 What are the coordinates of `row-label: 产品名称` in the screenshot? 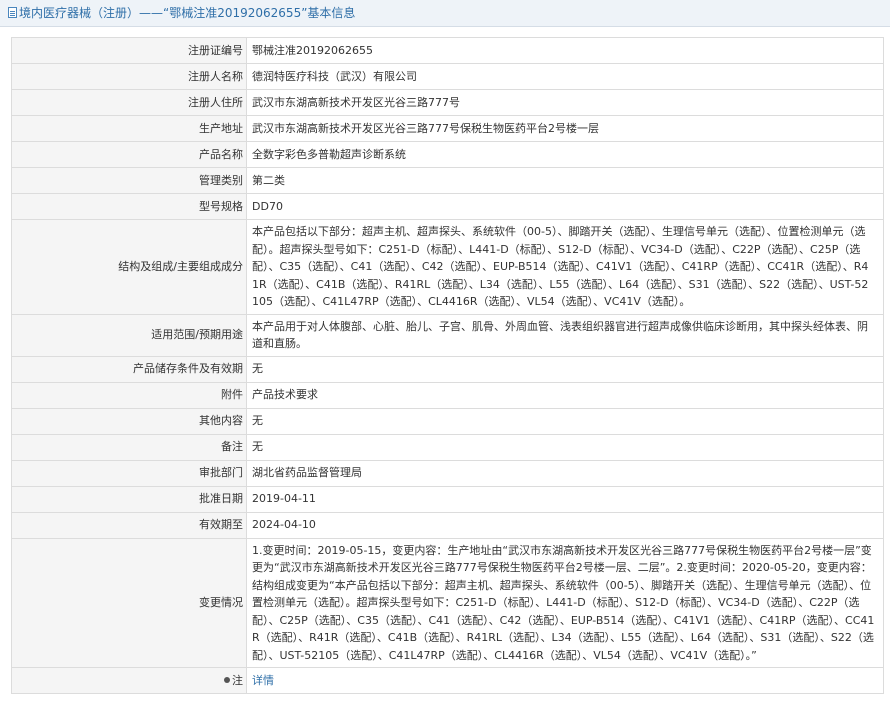 It's located at (129, 154).